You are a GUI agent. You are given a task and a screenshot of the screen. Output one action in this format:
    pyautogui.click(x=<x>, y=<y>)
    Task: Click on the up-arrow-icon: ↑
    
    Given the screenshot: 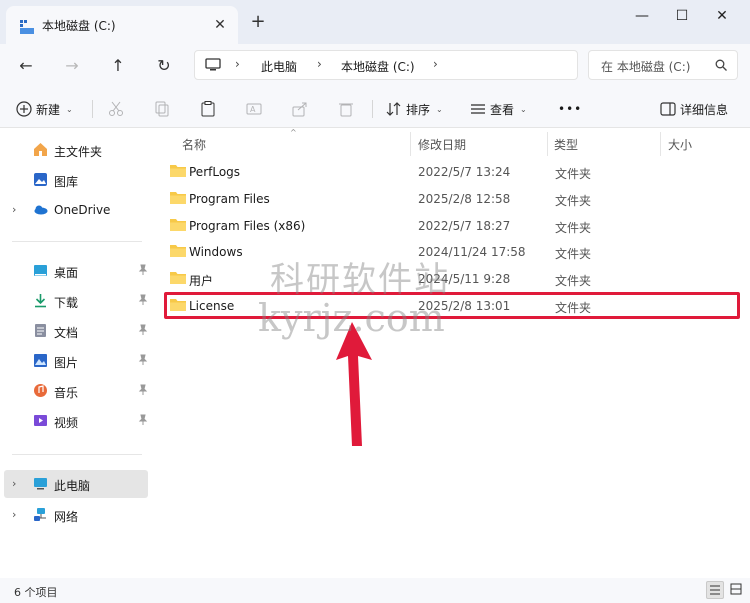 What is the action you would take?
    pyautogui.click(x=118, y=66)
    